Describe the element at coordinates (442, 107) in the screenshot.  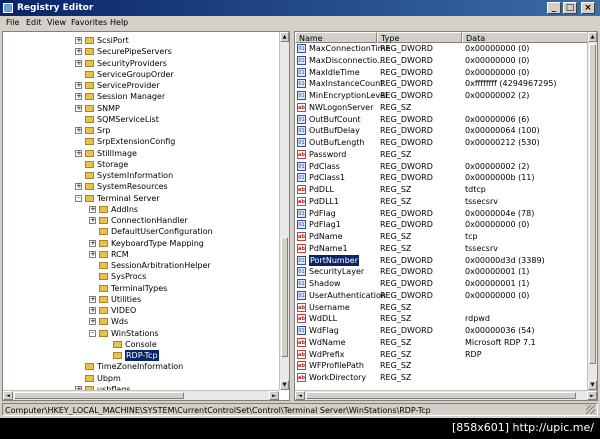
I see `value-row: ab NWLogonServer REG_SZ` at that location.